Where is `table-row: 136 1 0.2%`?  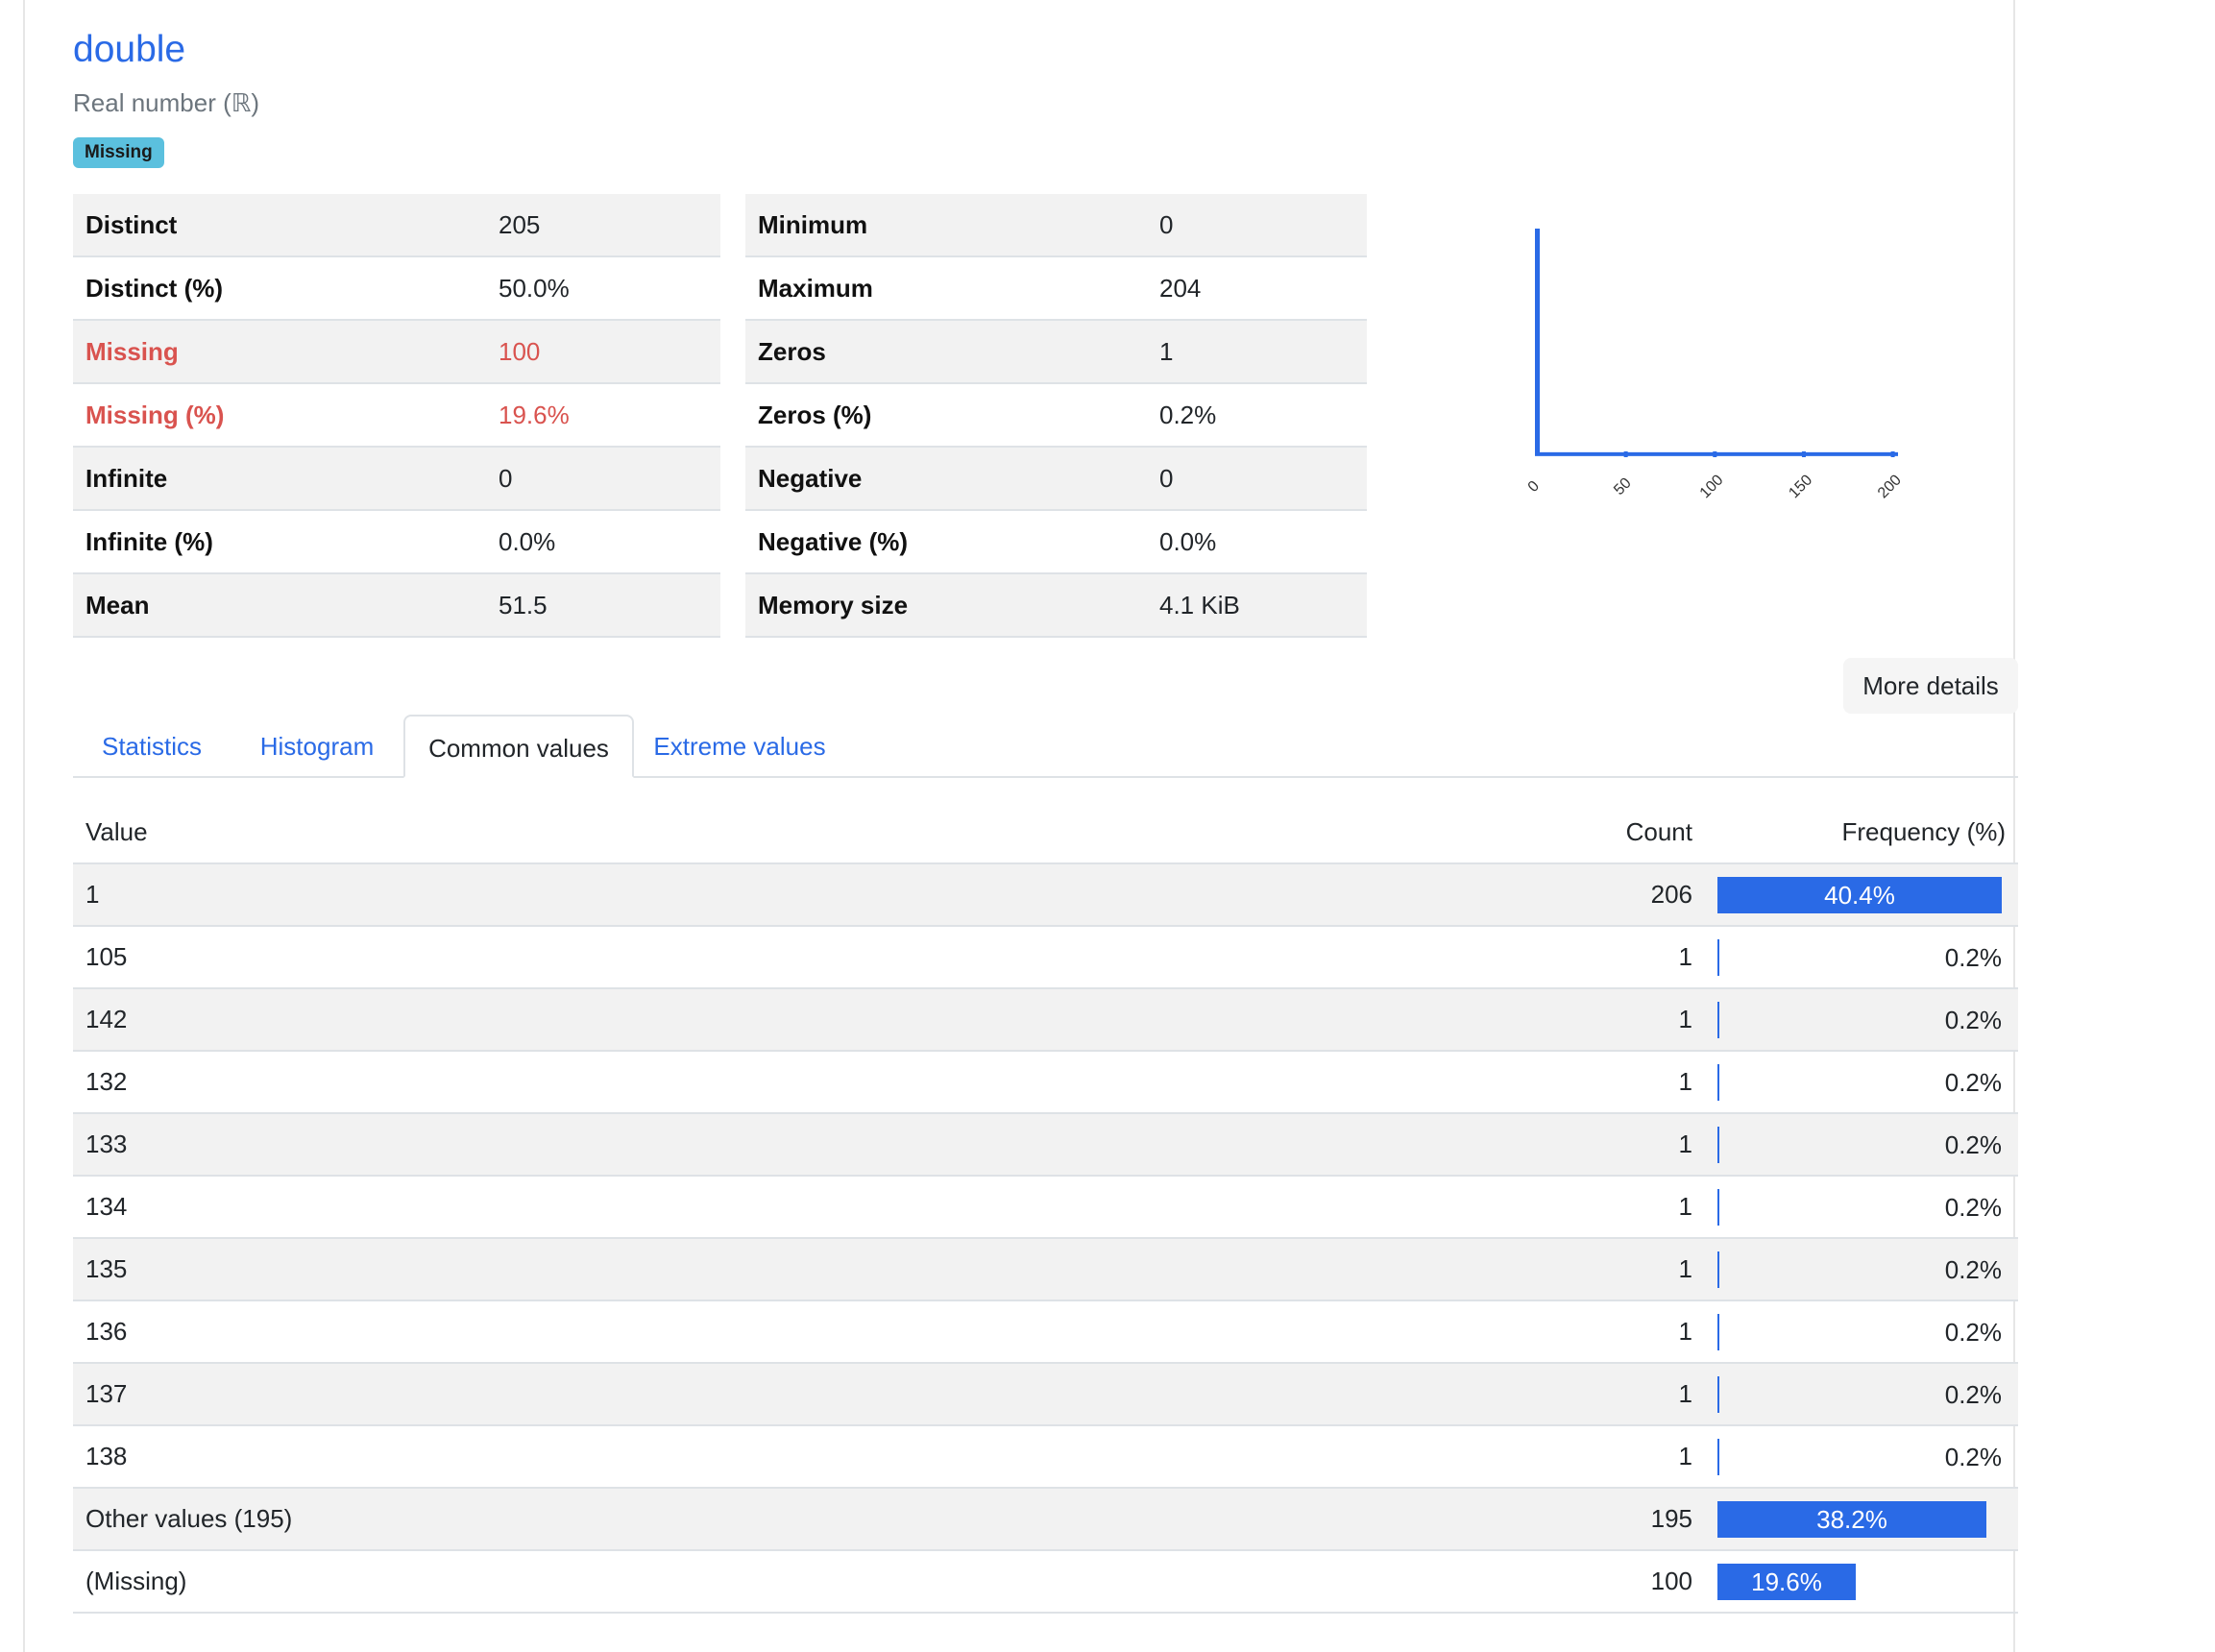
table-row: 136 1 0.2% is located at coordinates (1045, 1332).